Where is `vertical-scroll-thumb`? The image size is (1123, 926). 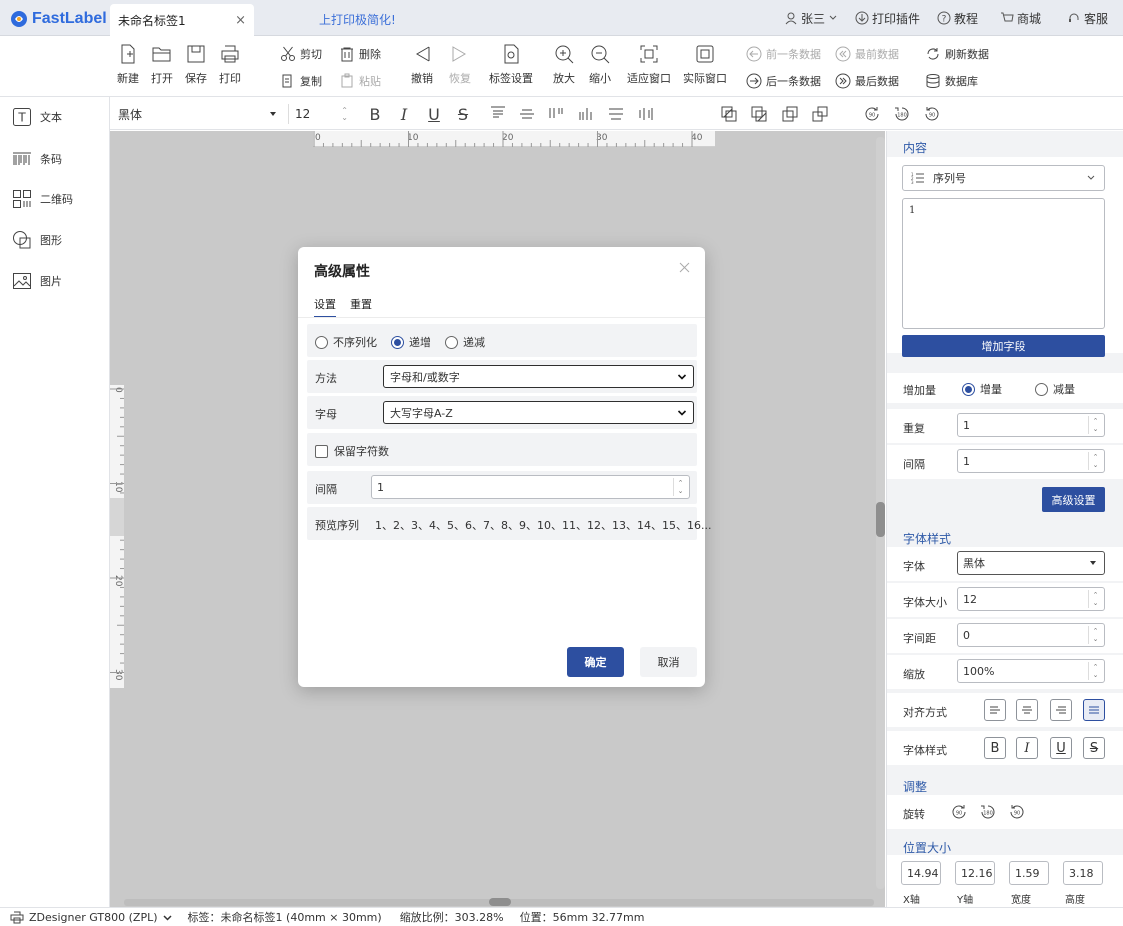
vertical-scroll-thumb is located at coordinates (880, 519).